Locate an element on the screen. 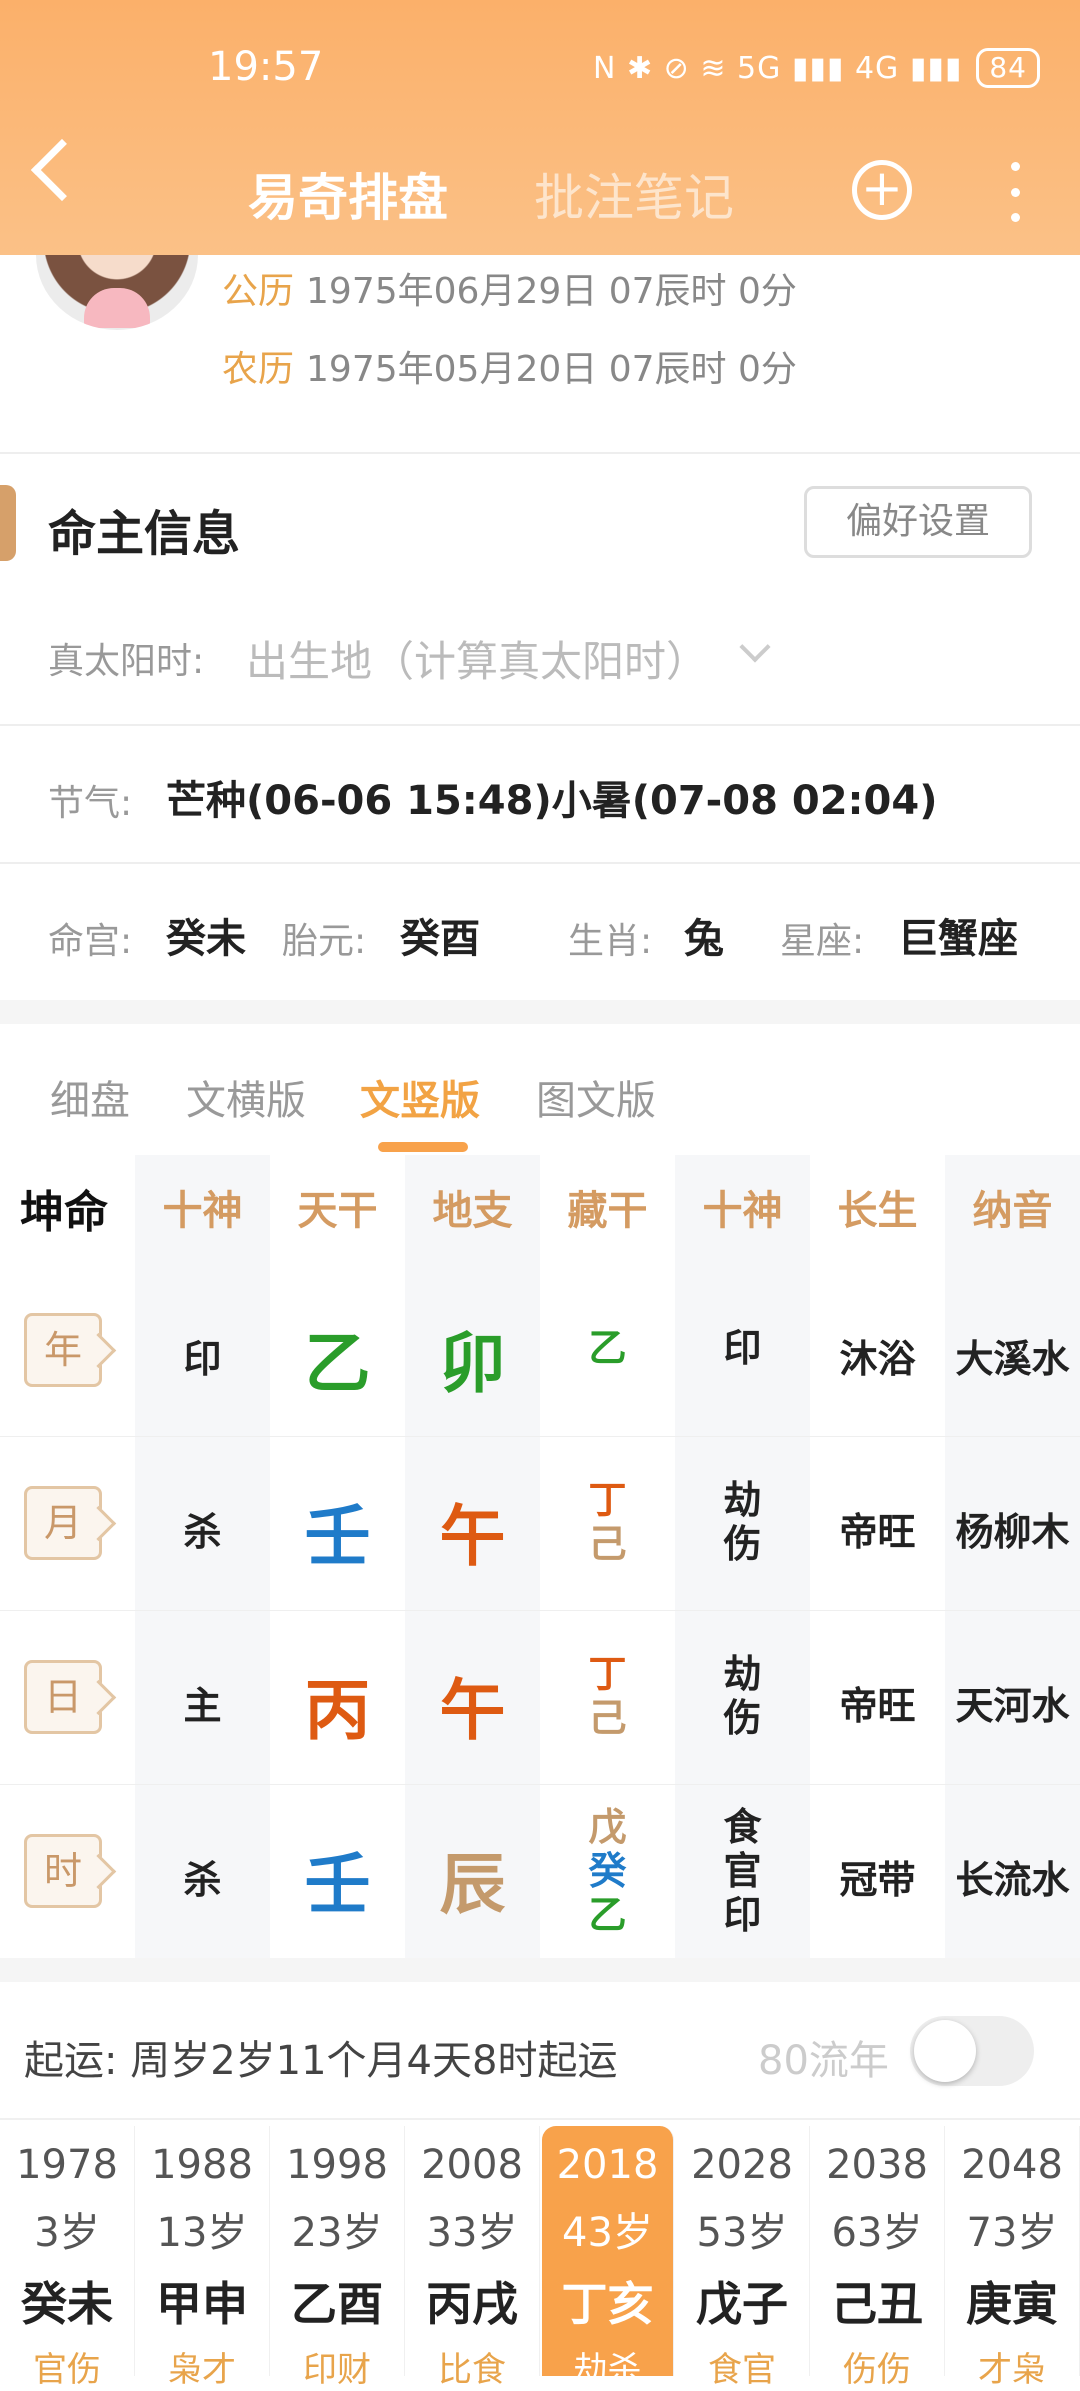  section-title: 命主信息 is located at coordinates (144, 534).